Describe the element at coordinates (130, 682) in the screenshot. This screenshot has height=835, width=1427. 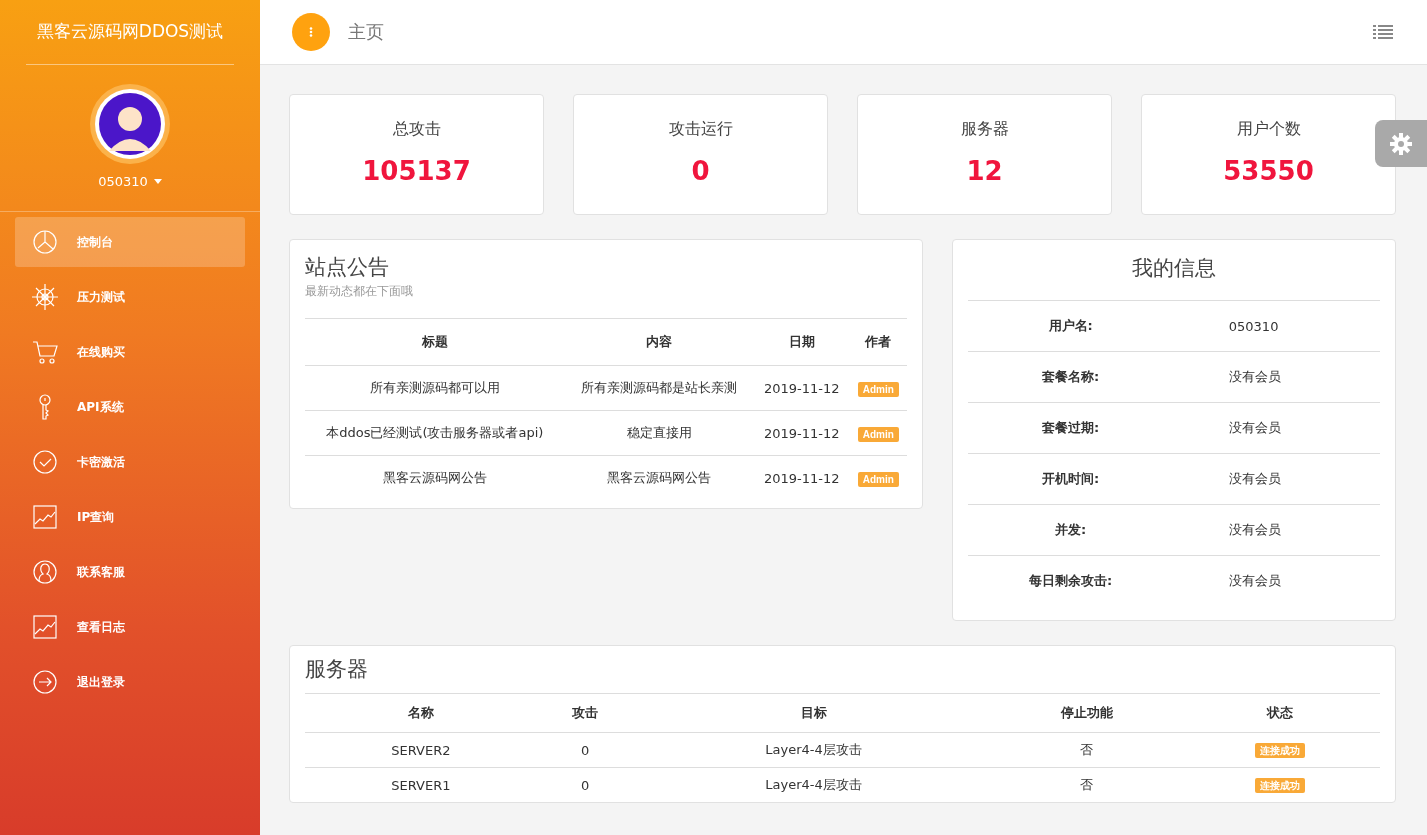
I see `sidebar-item: 退出登录` at that location.